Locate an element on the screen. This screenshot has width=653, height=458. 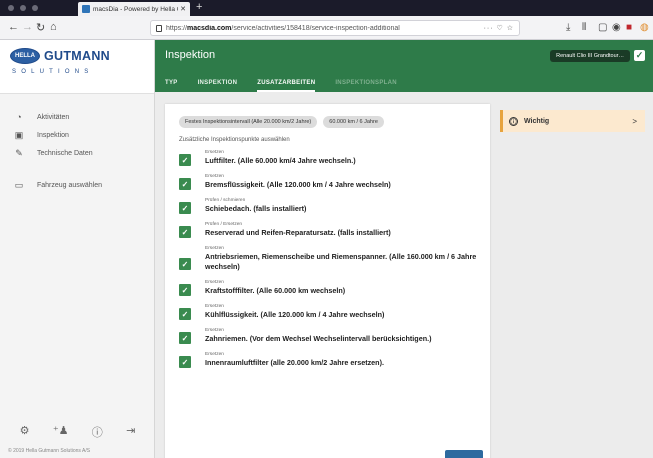
back-icon: ← is located at coordinates (13, 27).